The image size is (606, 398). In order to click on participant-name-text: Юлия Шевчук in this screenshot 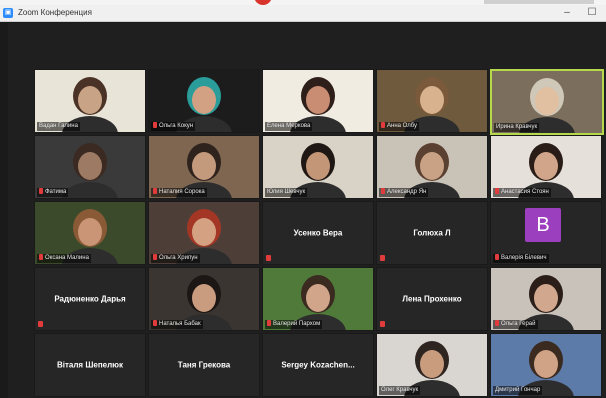, I will do `click(286, 192)`.